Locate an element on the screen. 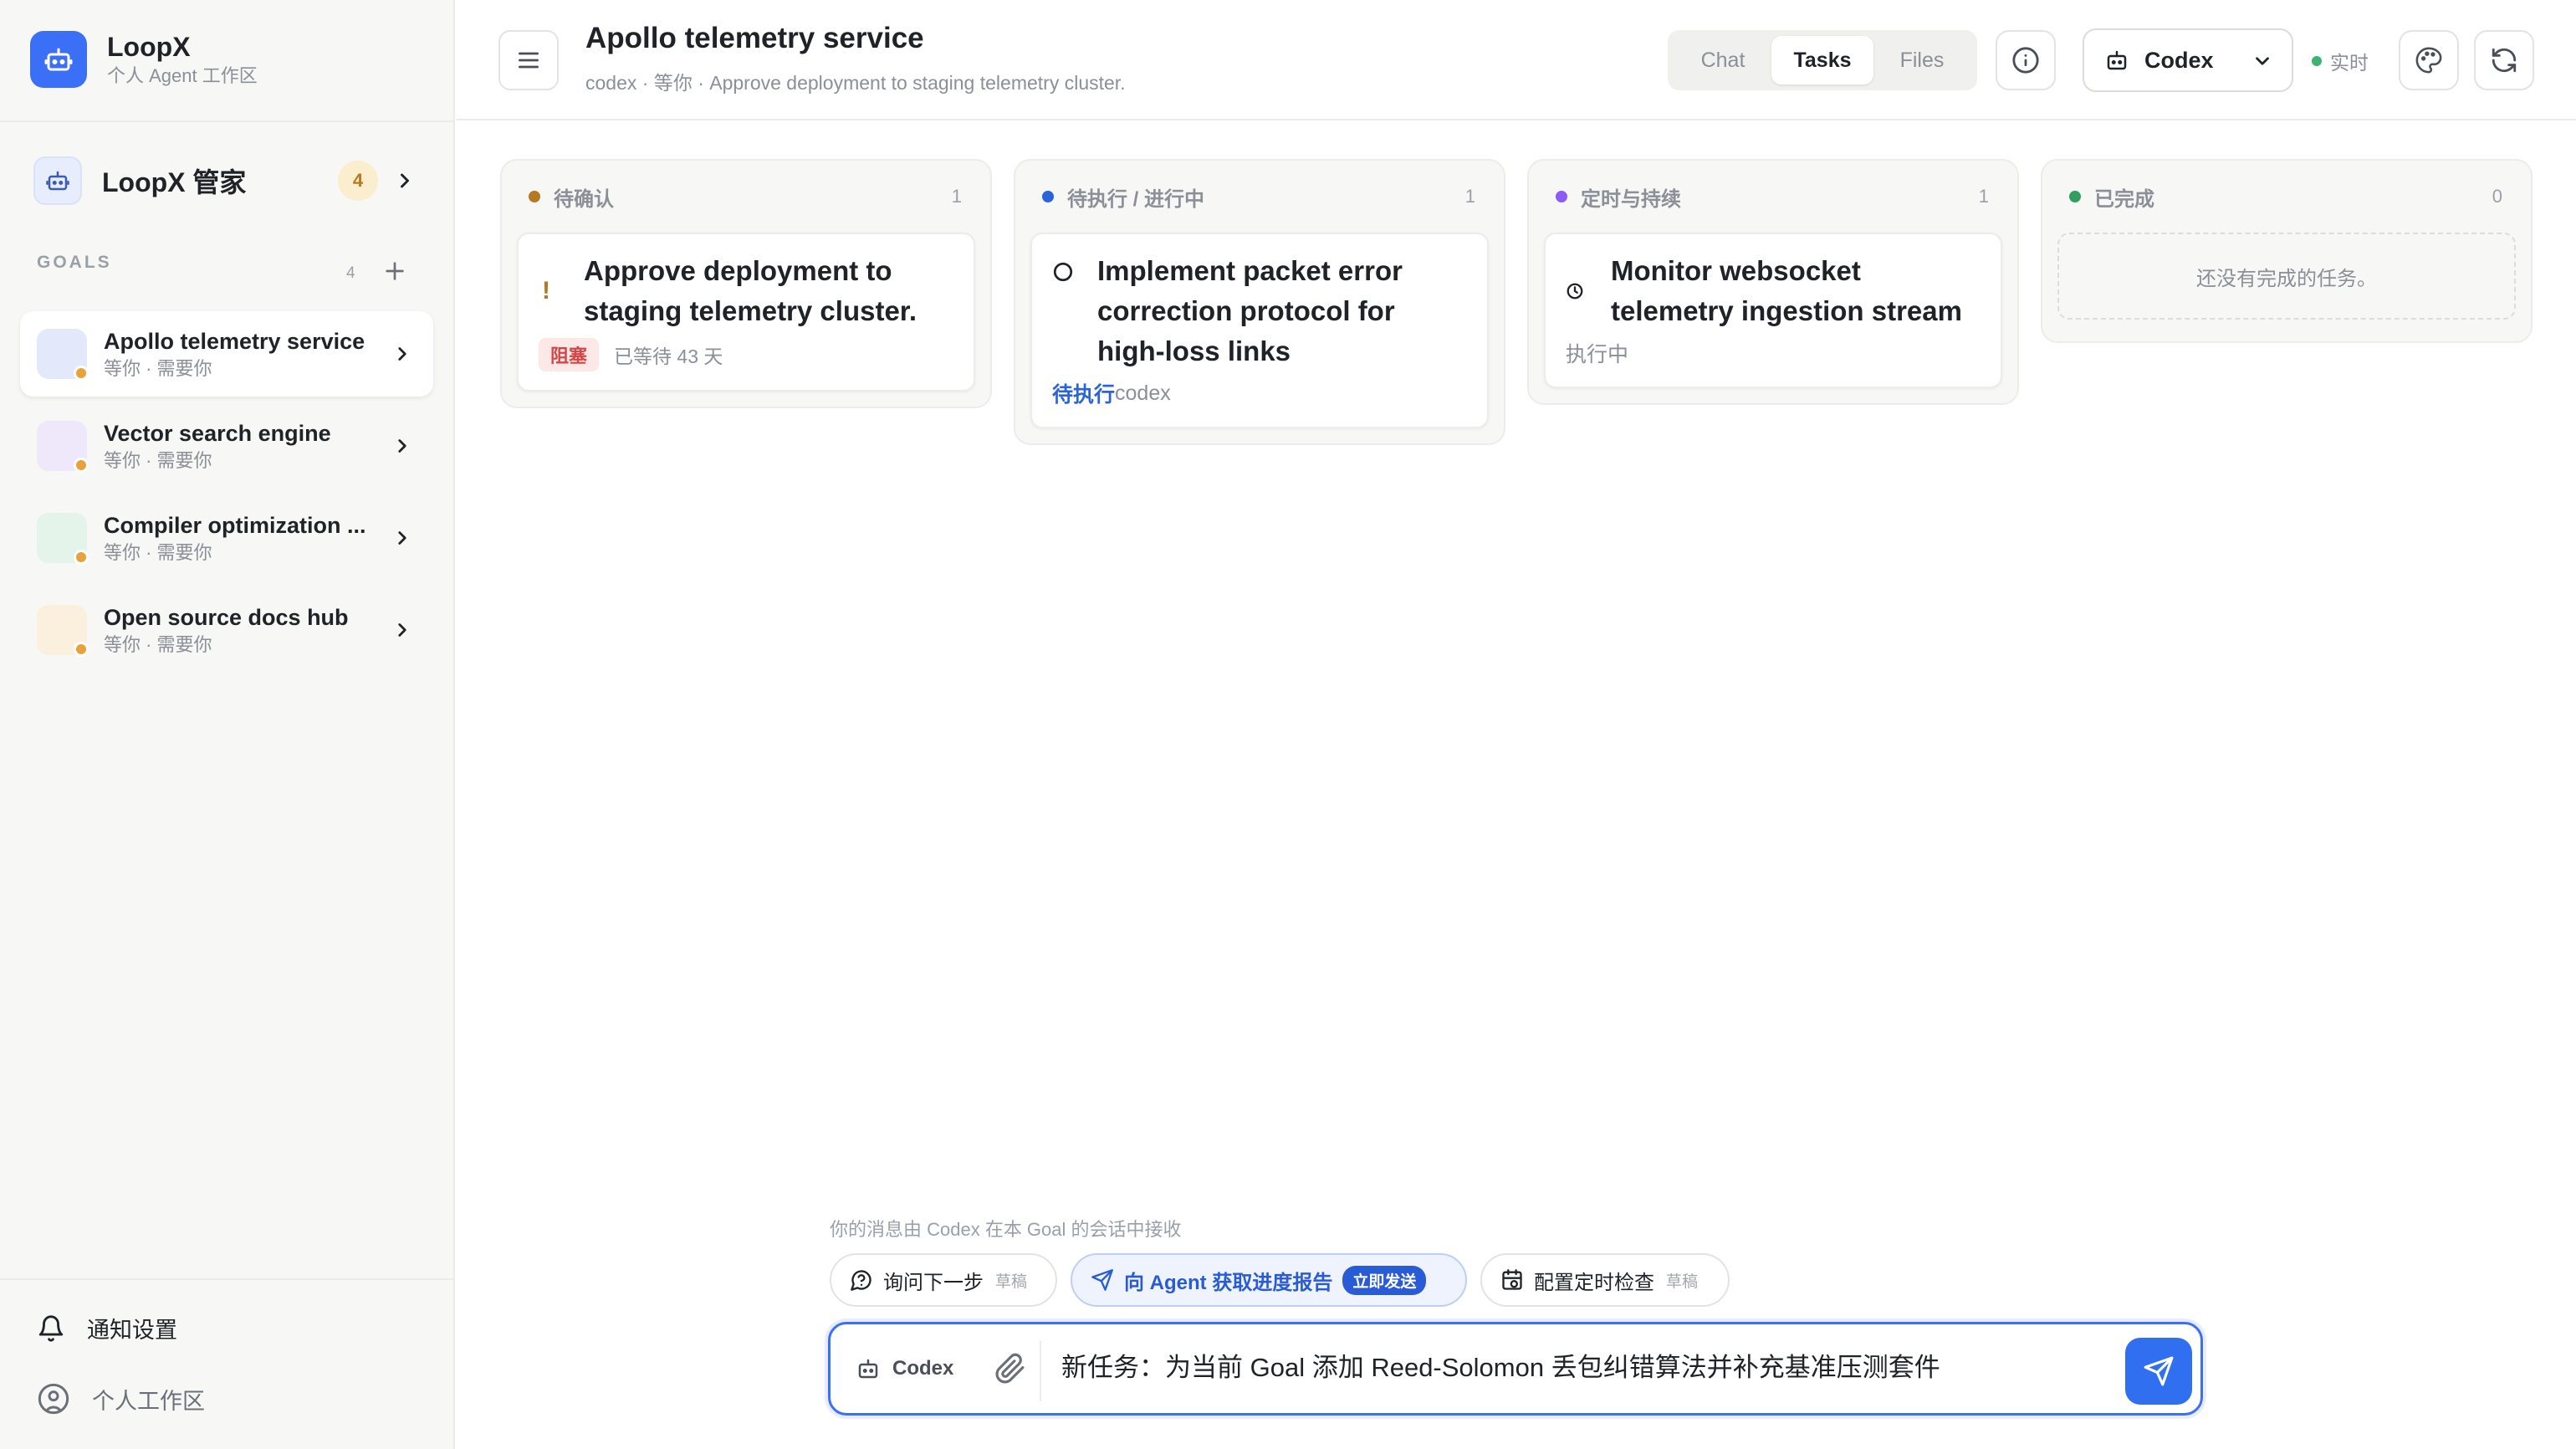 The height and width of the screenshot is (1449, 2576). attach-button is located at coordinates (1010, 1371).